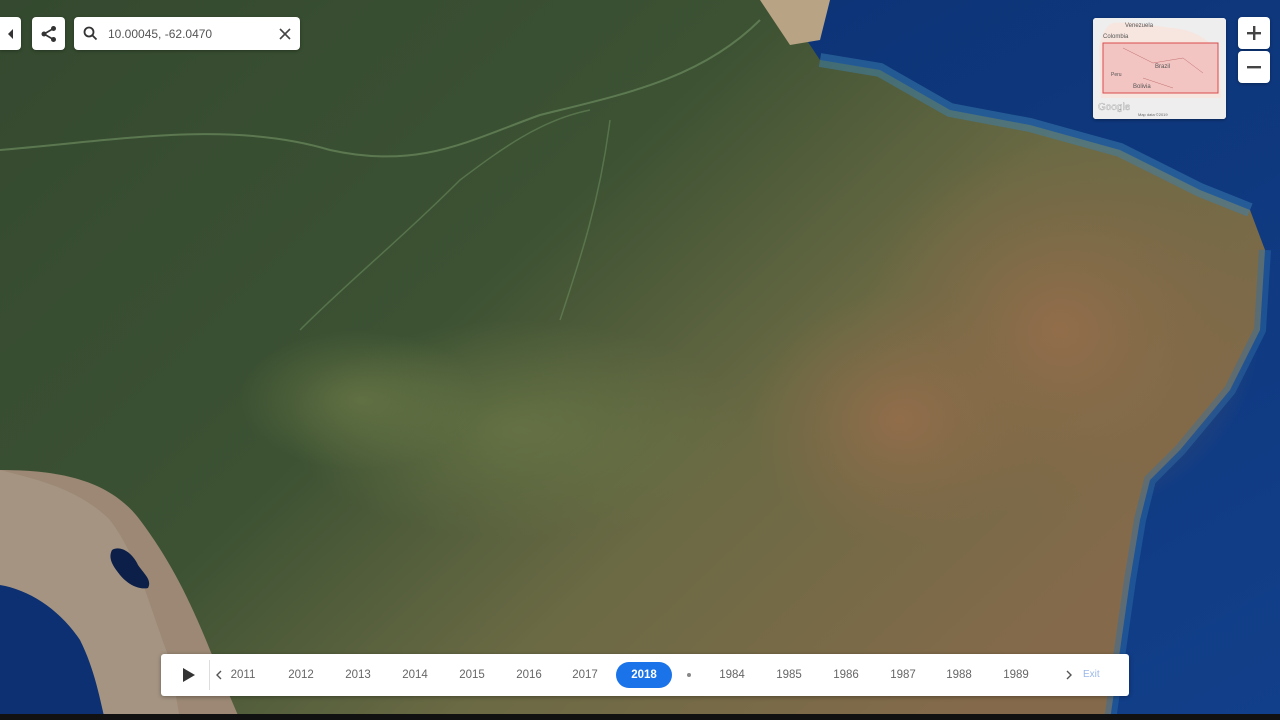 The height and width of the screenshot is (720, 1280). I want to click on timeline-year-1987: 1987, so click(903, 675).